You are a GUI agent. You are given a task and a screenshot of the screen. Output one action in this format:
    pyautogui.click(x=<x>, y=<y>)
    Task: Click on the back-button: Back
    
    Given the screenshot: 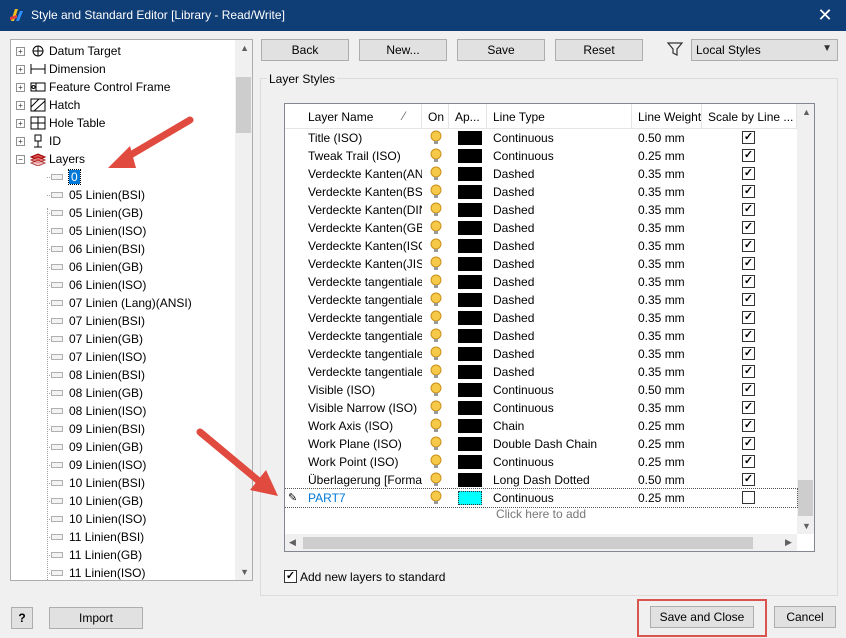 What is the action you would take?
    pyautogui.click(x=305, y=50)
    